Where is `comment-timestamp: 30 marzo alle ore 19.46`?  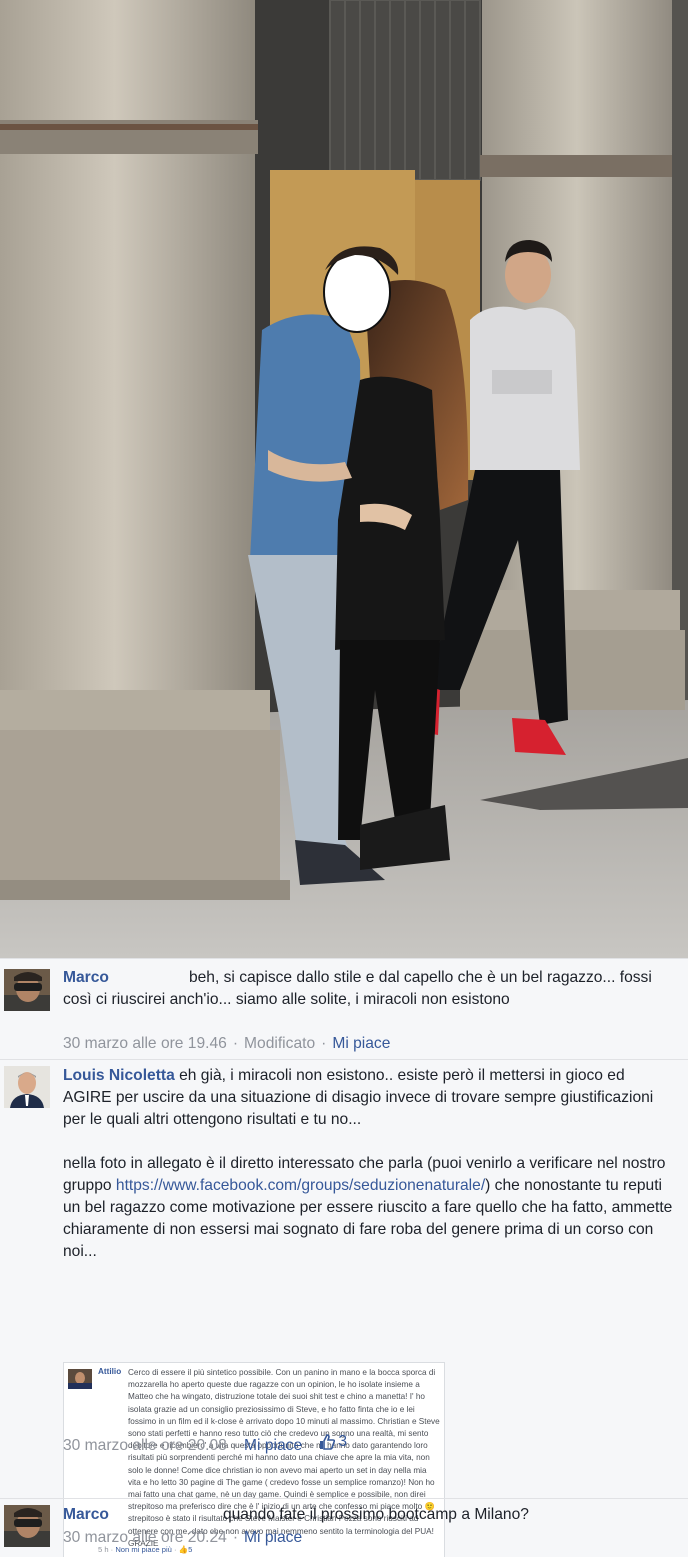 comment-timestamp: 30 marzo alle ore 19.46 is located at coordinates (145, 1043).